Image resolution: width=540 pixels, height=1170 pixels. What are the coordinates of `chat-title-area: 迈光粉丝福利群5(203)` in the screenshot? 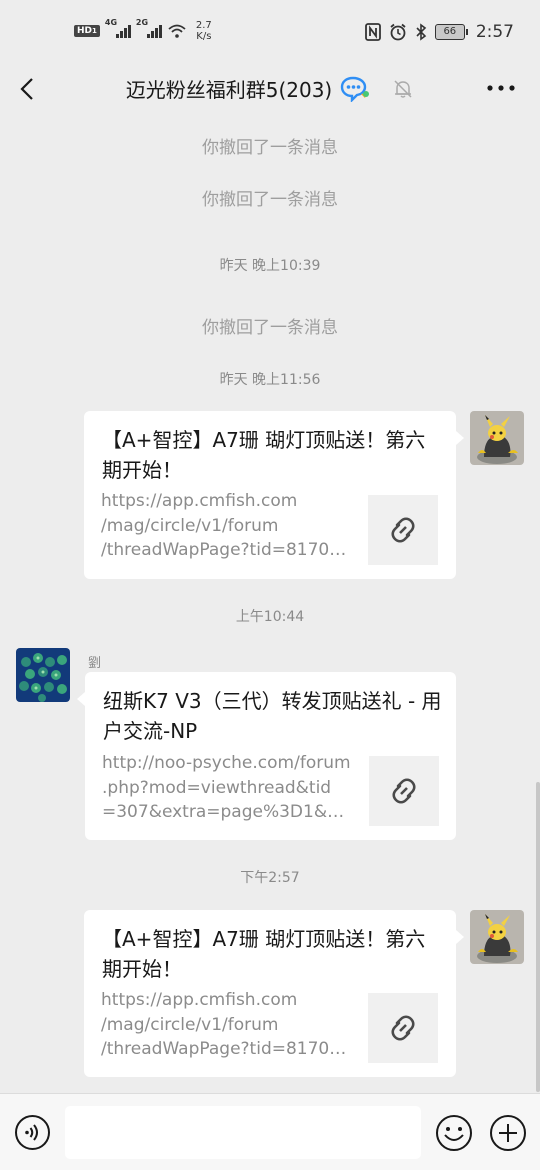 It's located at (270, 88).